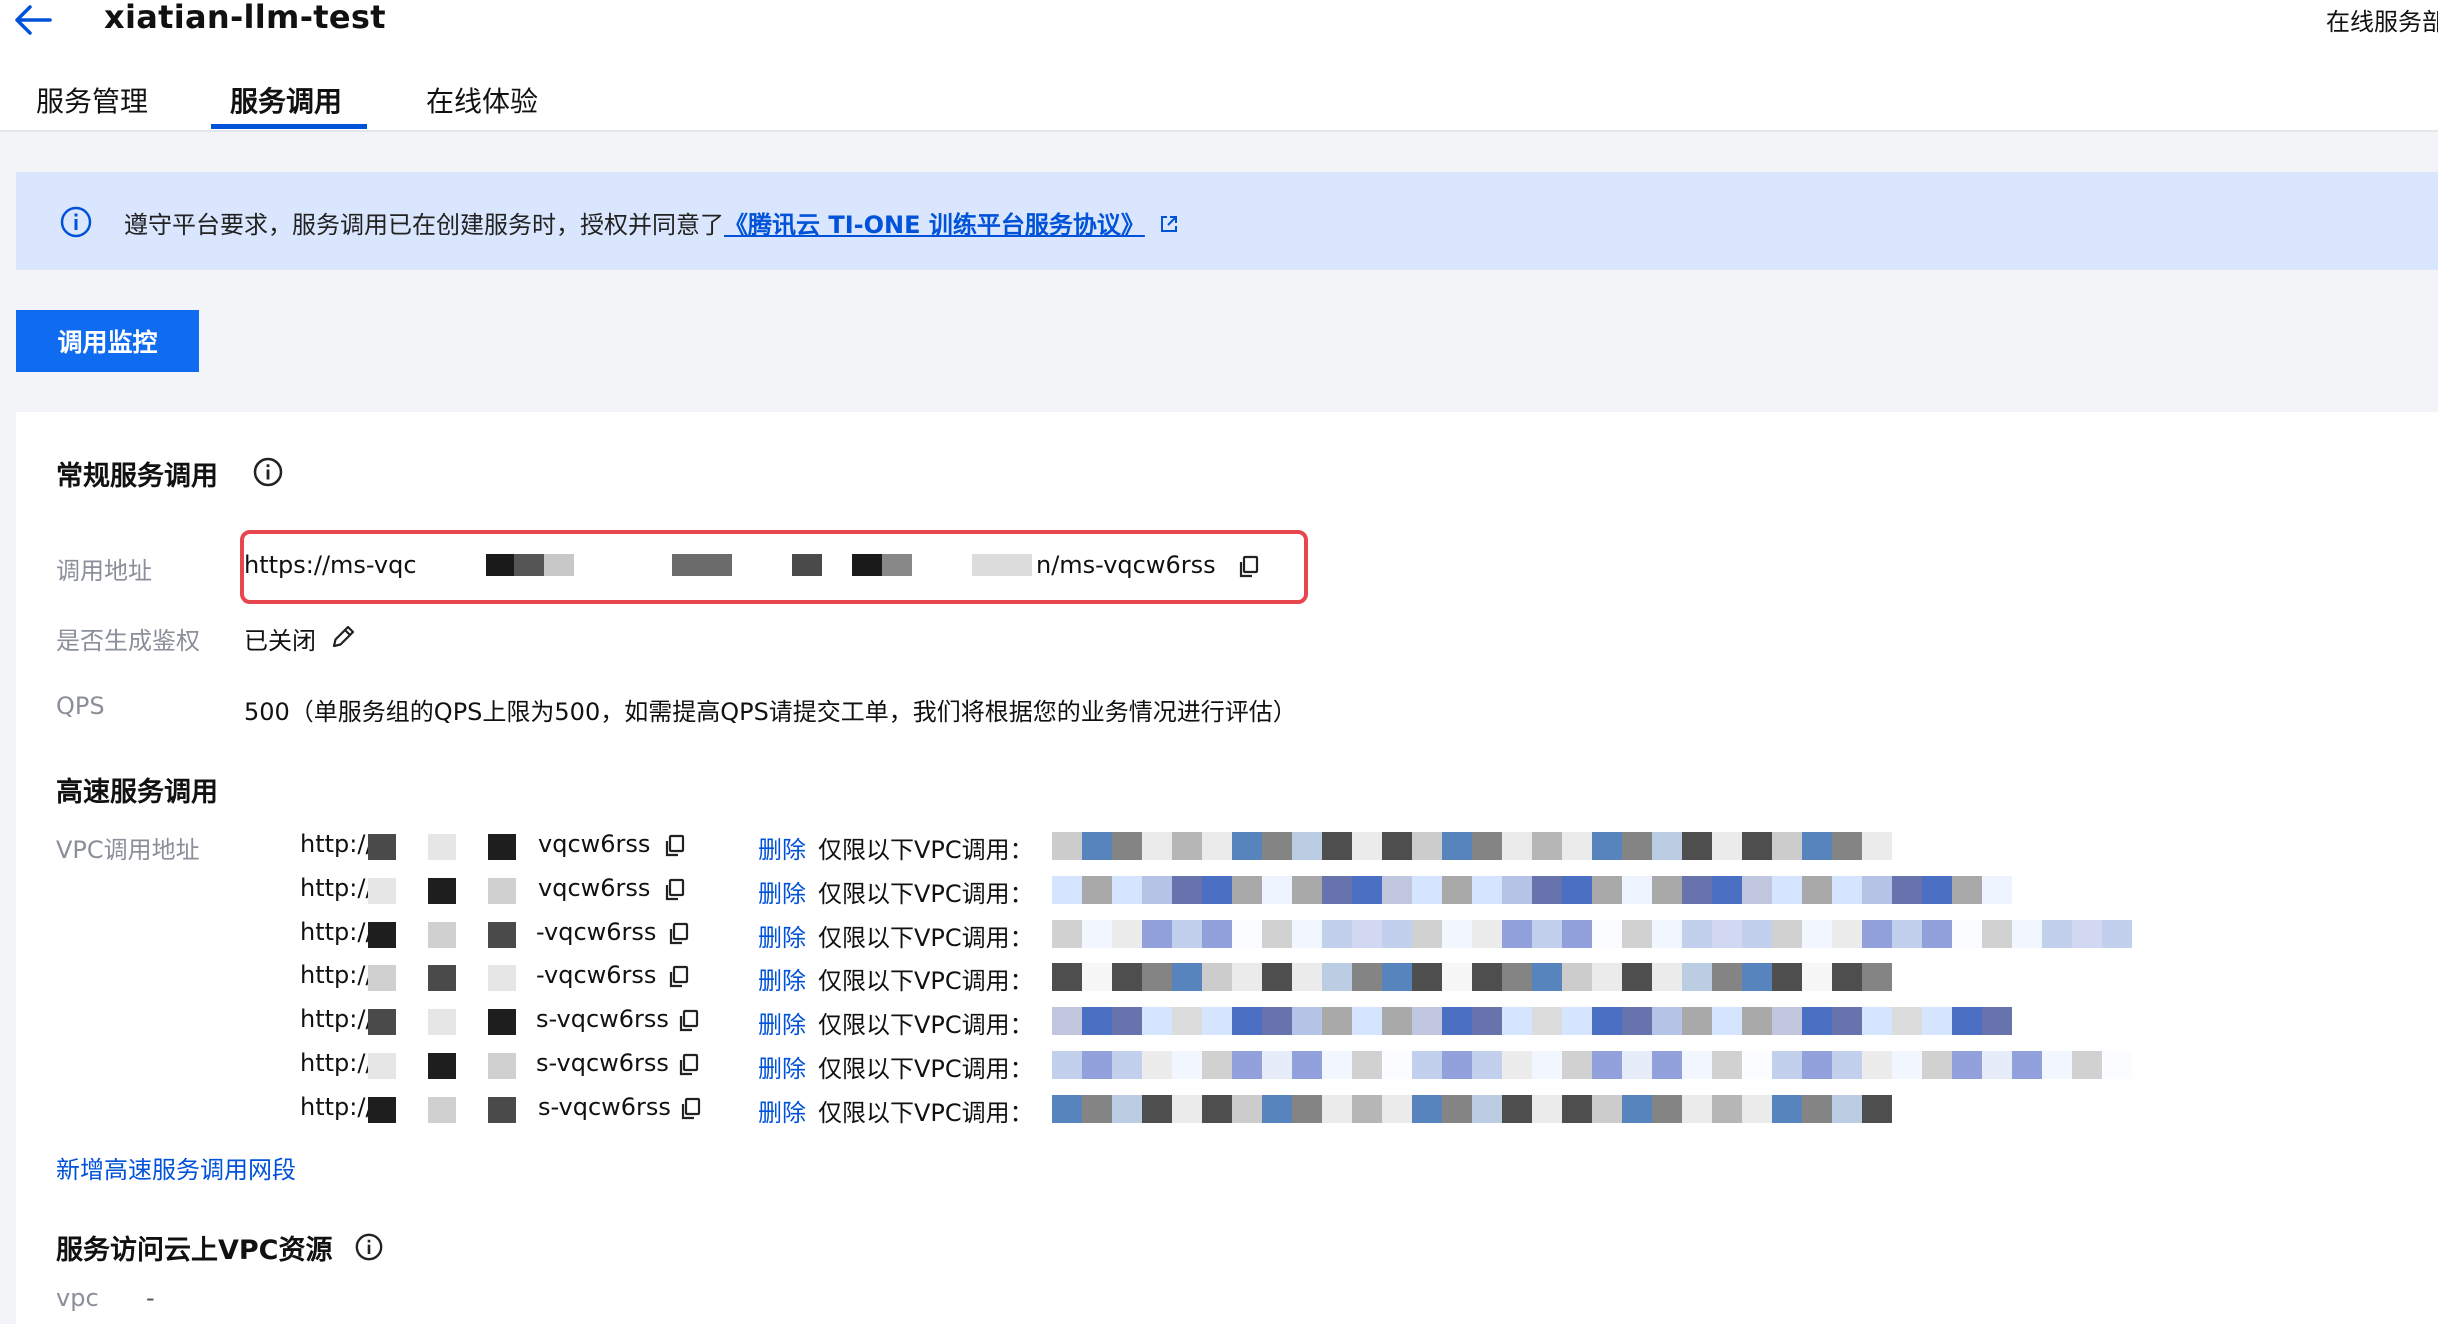 The width and height of the screenshot is (2438, 1324). I want to click on tab-online-experience: 在线体验, so click(482, 100).